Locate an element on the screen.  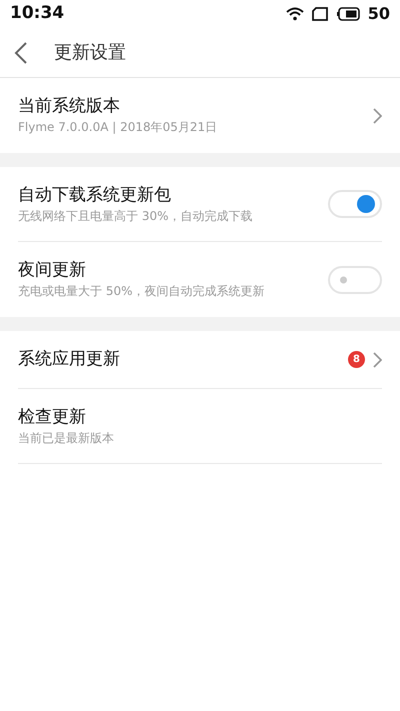
setting-title: 系统应用更新 is located at coordinates (69, 359).